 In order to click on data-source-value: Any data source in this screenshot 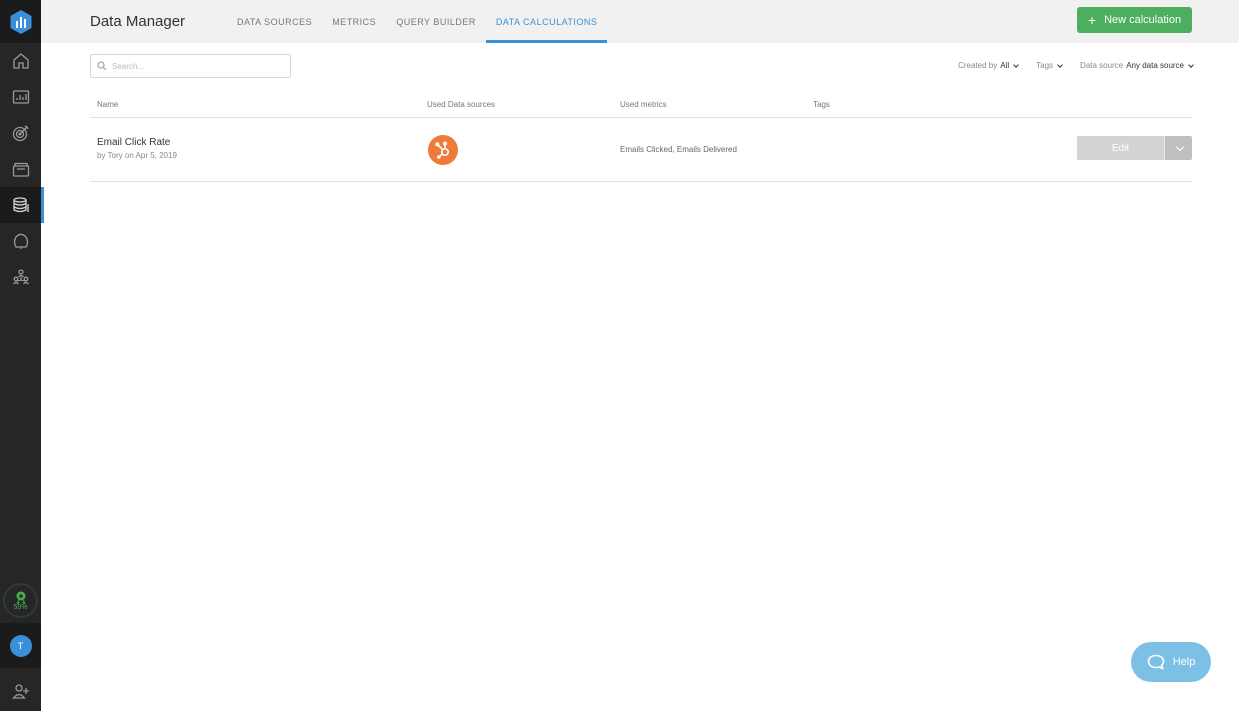, I will do `click(1155, 65)`.